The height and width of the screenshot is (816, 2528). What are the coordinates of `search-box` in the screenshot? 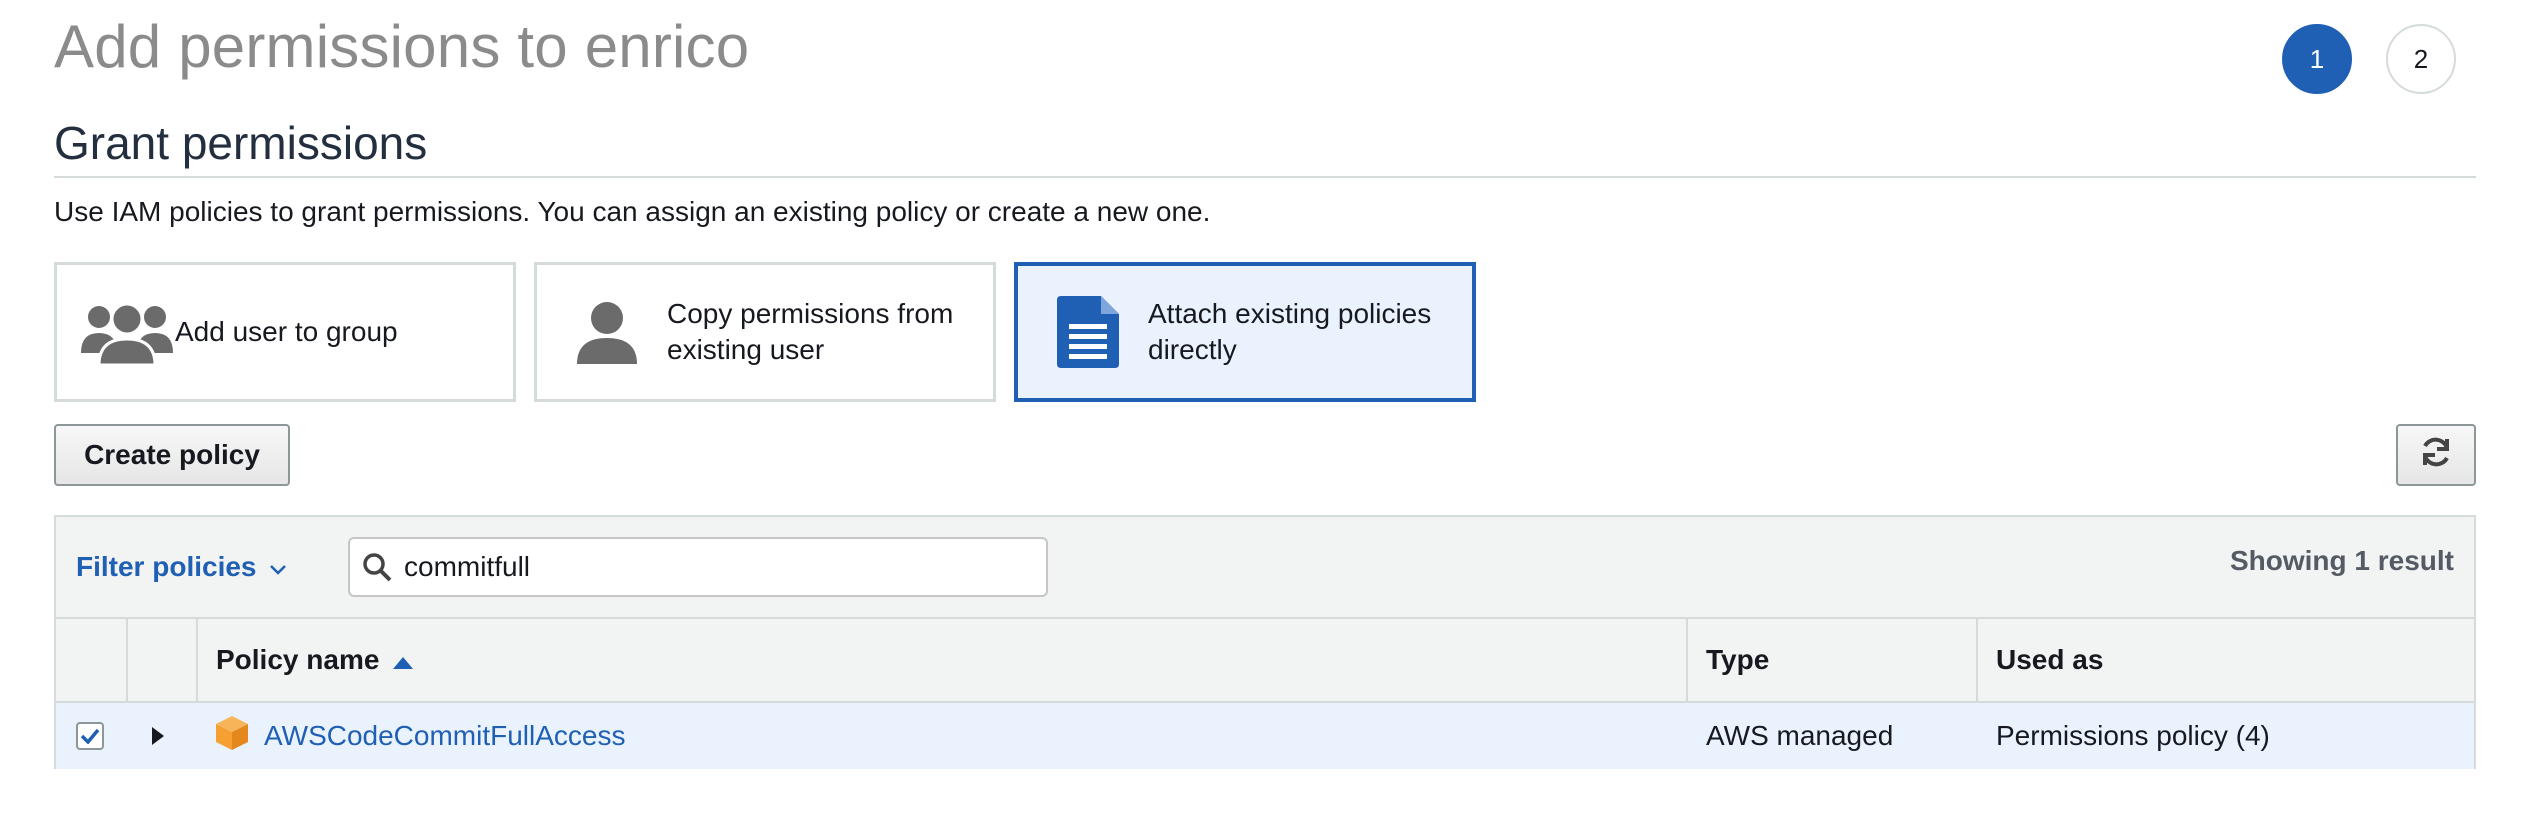 It's located at (698, 567).